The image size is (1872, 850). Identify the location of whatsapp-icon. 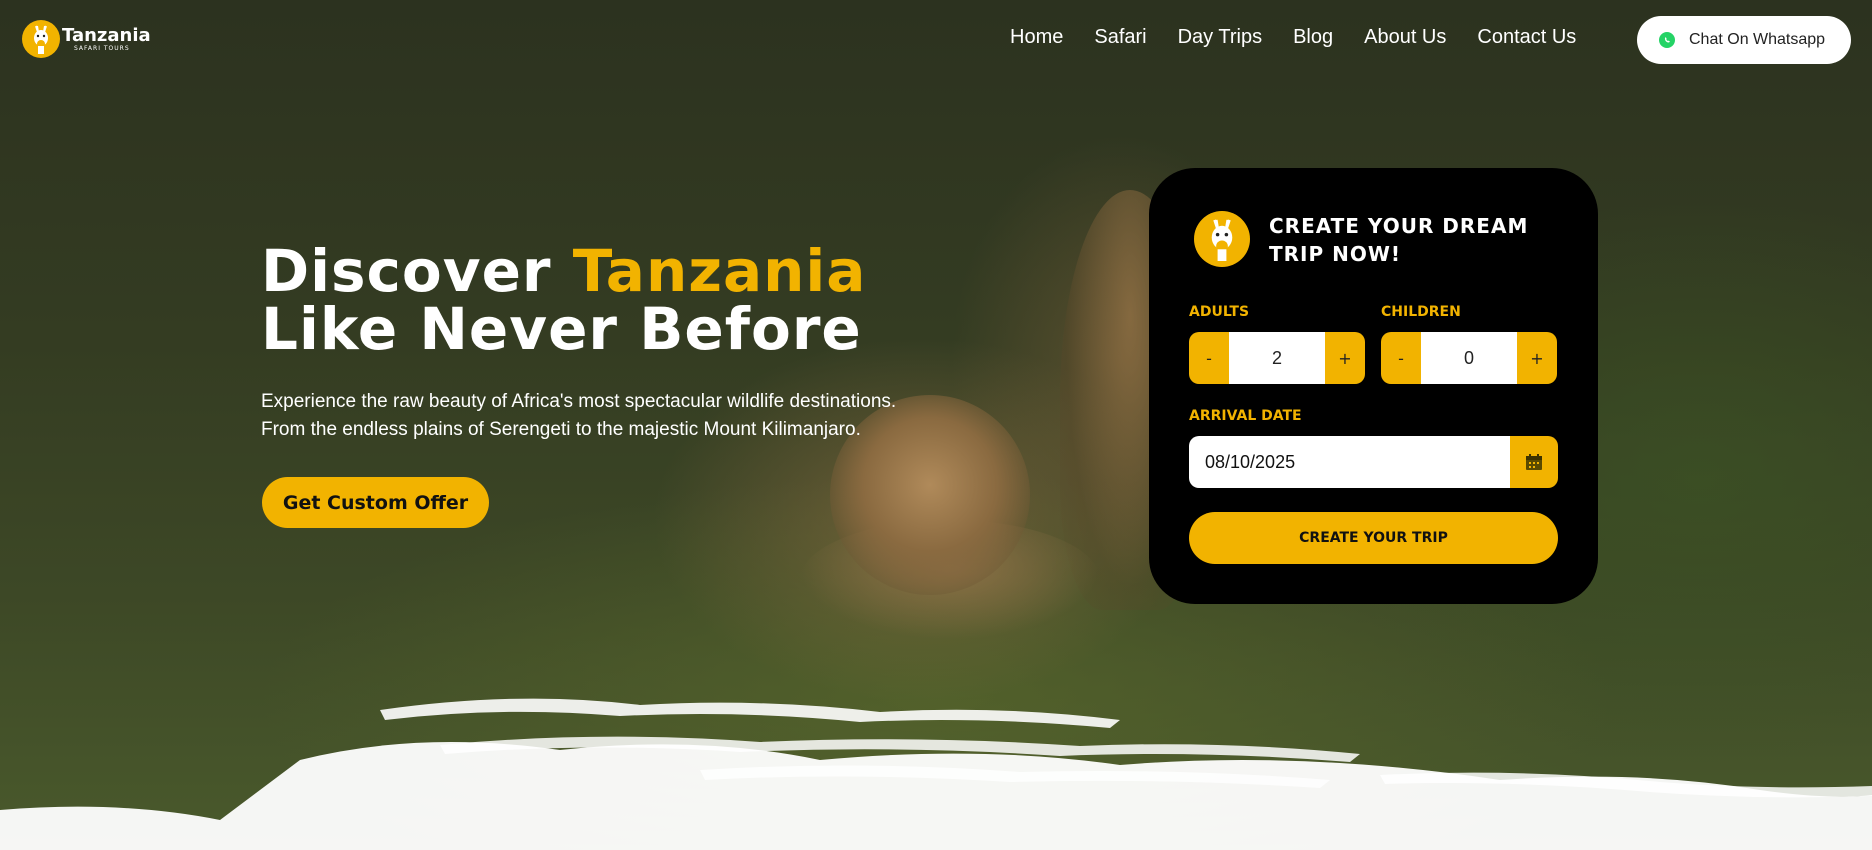
(1667, 40).